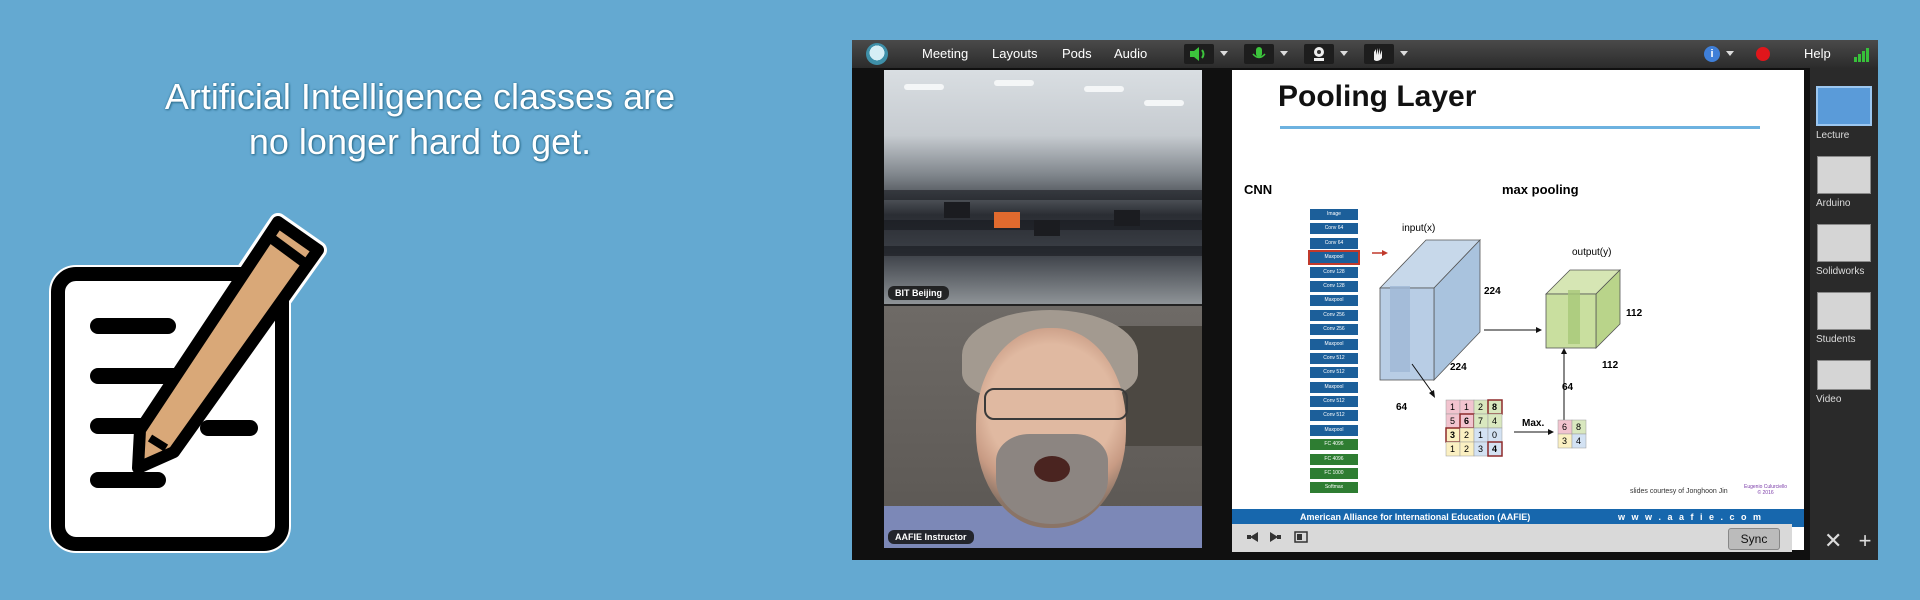 The height and width of the screenshot is (600, 1920). Describe the element at coordinates (1836, 339) in the screenshot. I see `layout-label: Students` at that location.